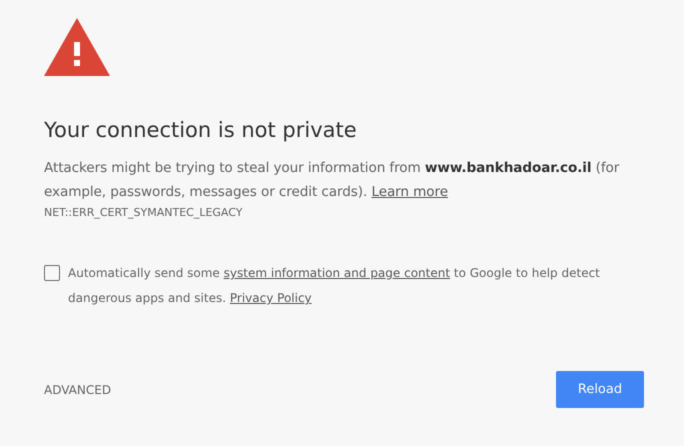 The height and width of the screenshot is (446, 684). Describe the element at coordinates (78, 389) in the screenshot. I see `advanced-button: ADVANCED` at that location.